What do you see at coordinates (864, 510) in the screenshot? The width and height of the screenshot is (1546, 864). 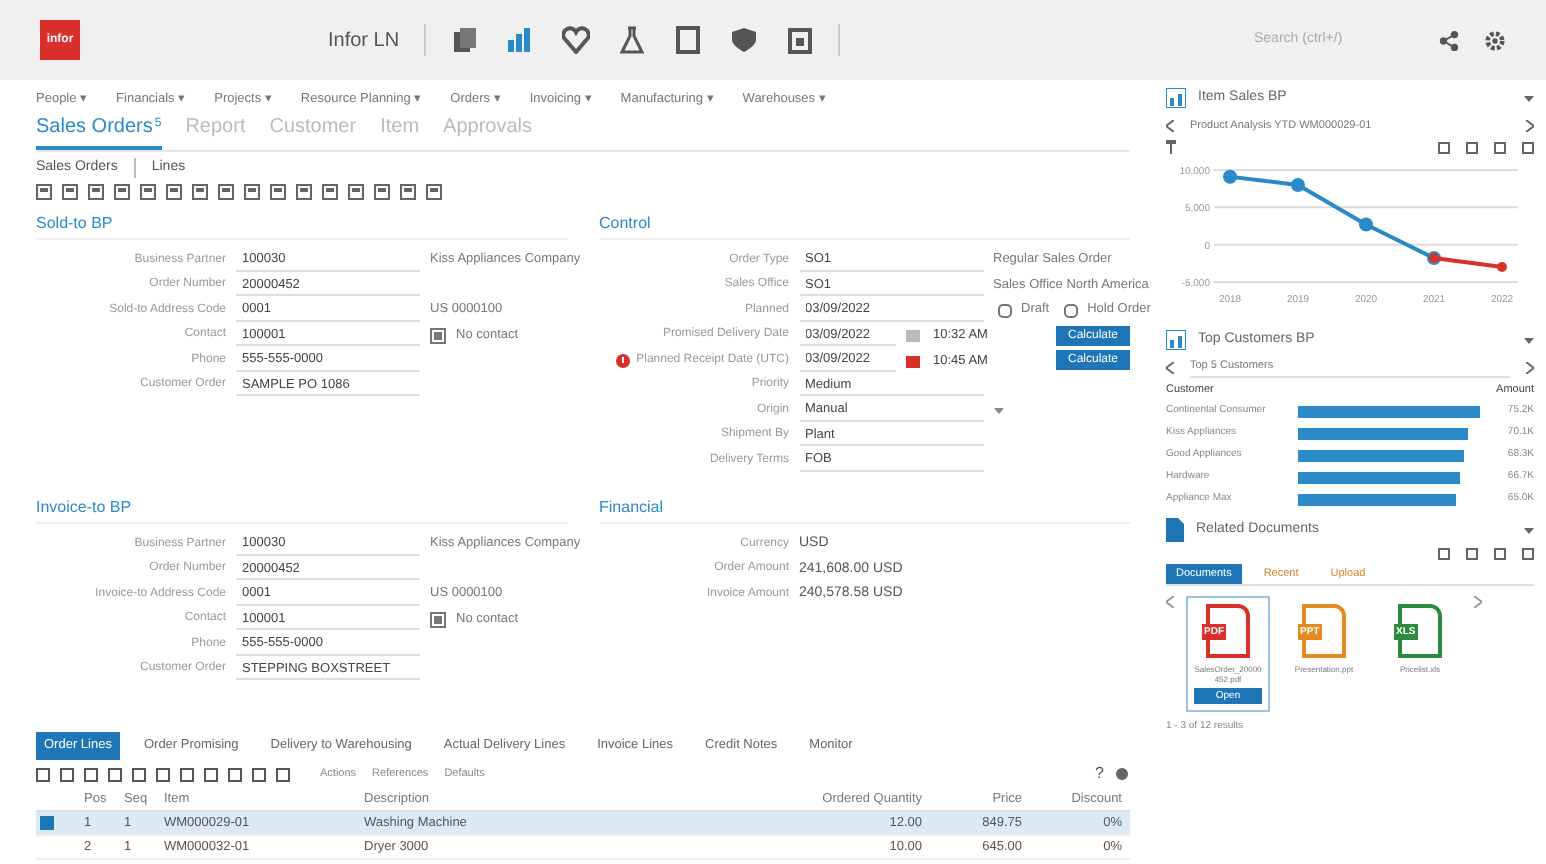 I see `section-title: Financial` at bounding box center [864, 510].